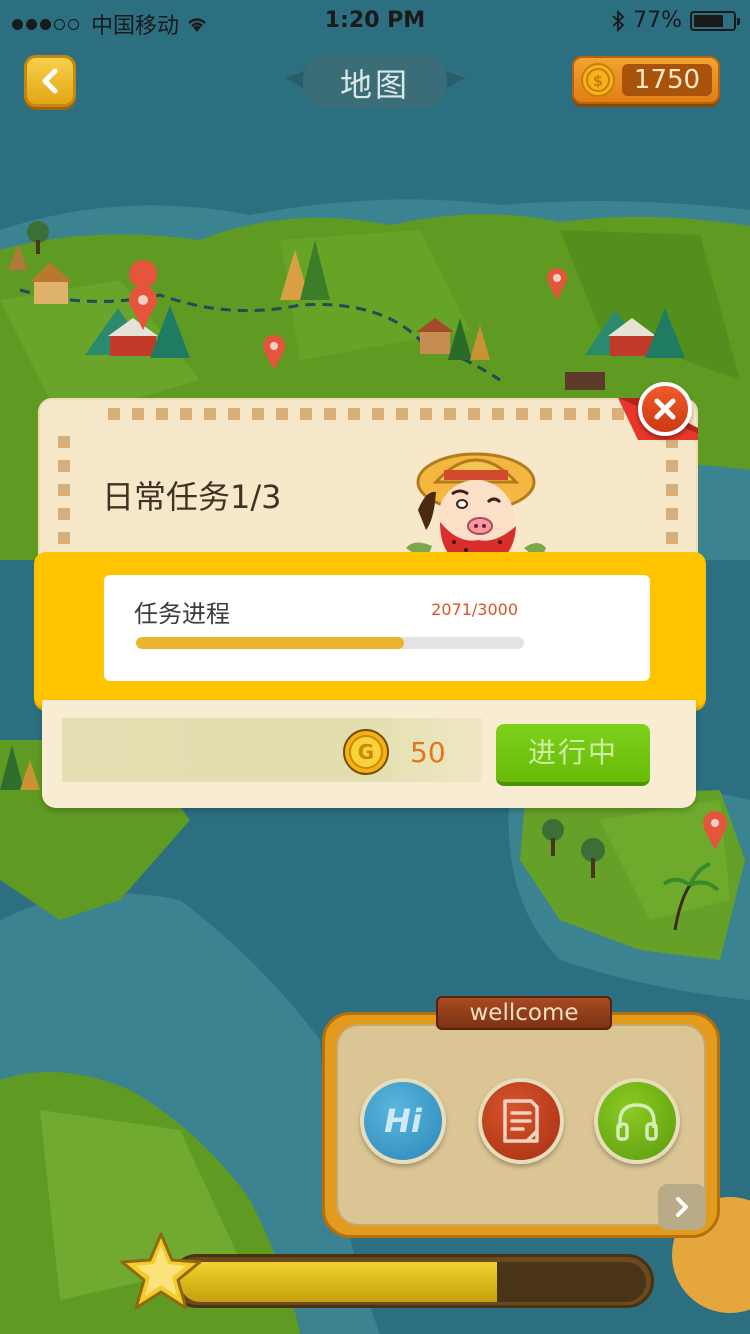  I want to click on chevron-right-icon, so click(682, 1207).